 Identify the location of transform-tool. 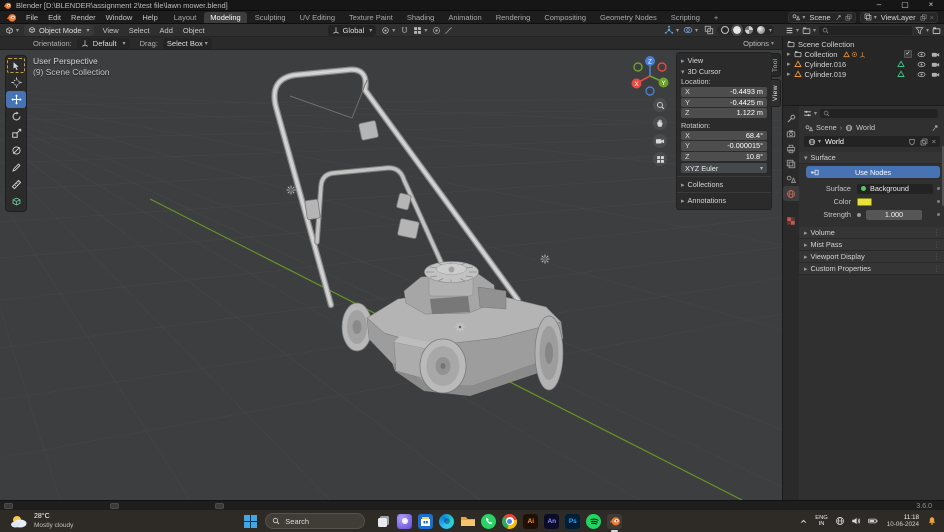
(16, 150).